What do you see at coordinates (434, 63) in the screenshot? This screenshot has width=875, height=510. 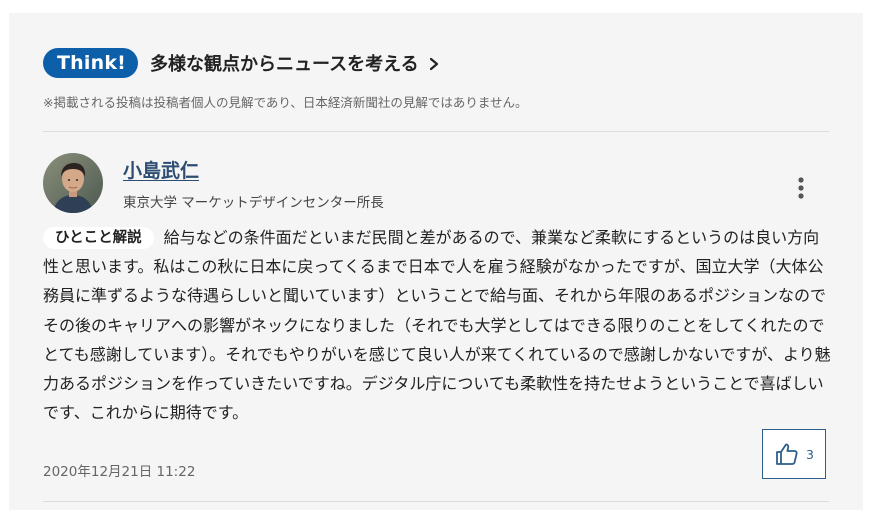 I see `chevron-right-icon` at bounding box center [434, 63].